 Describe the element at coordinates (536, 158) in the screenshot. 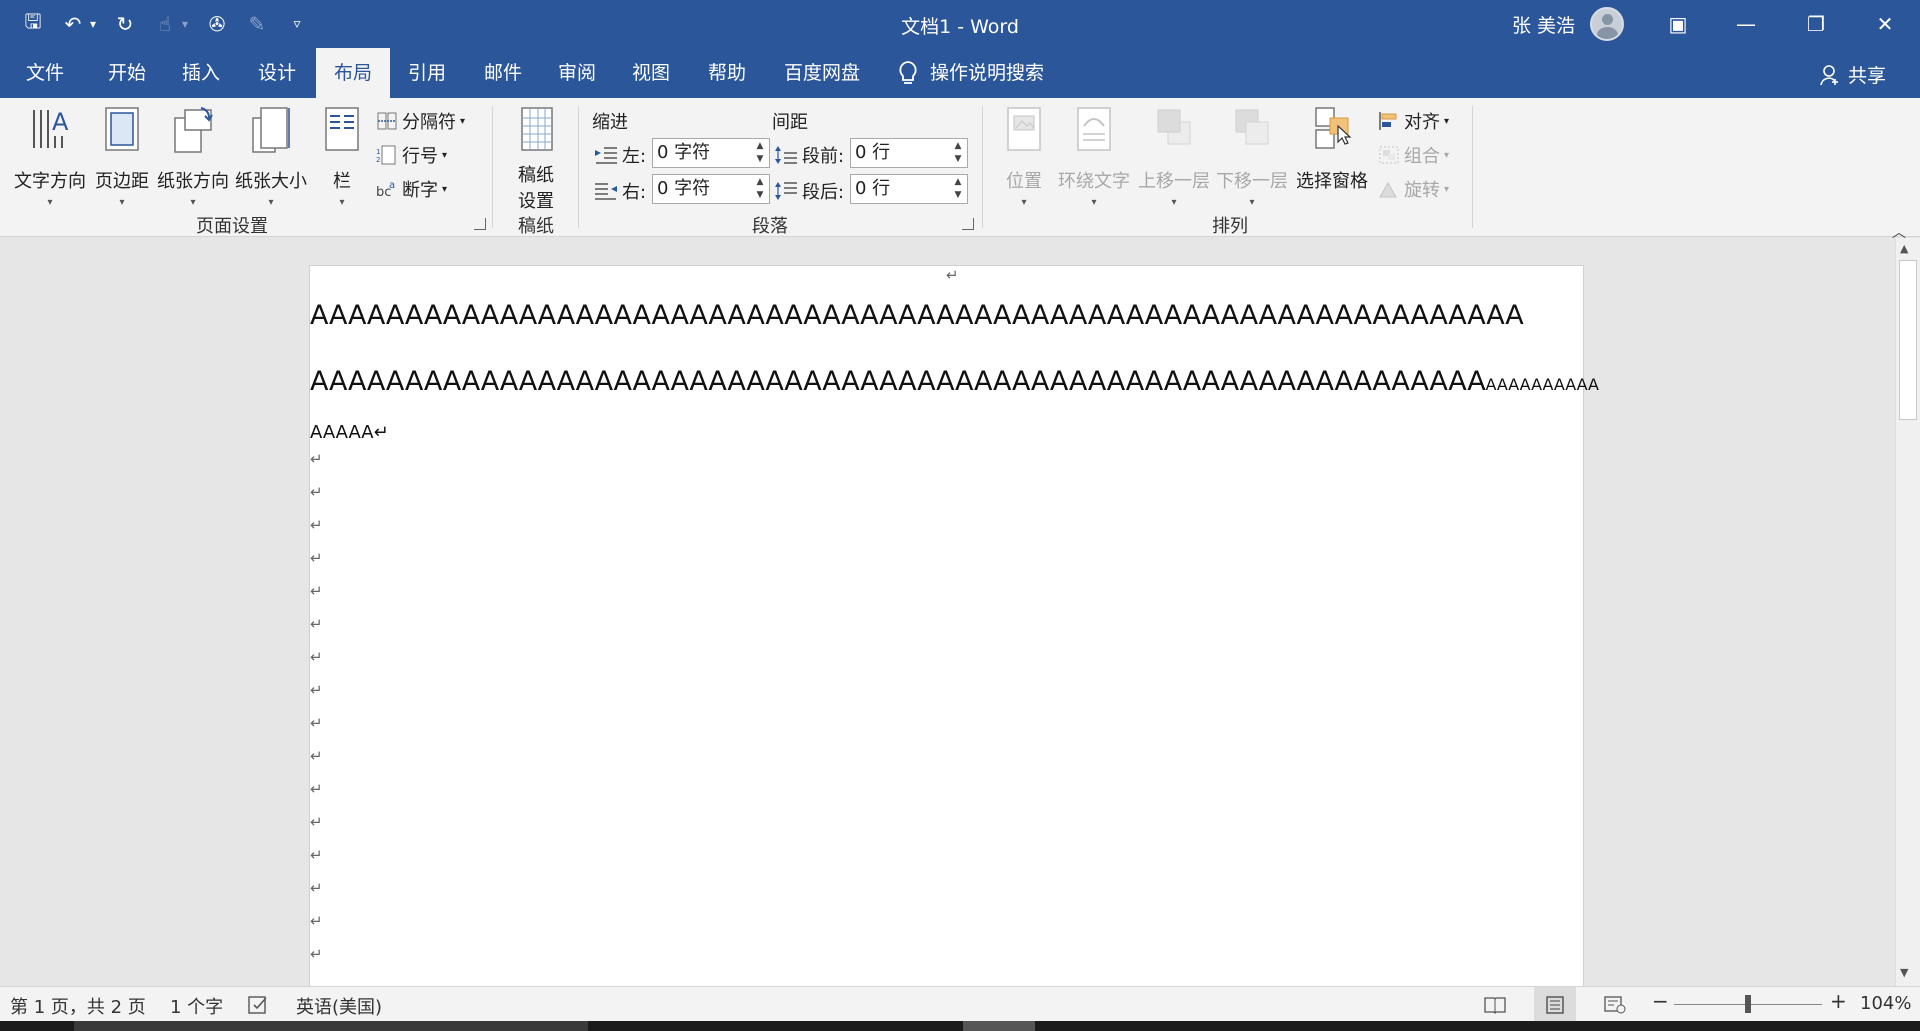

I see `draft-paper-setup-button: 稿纸 设置` at that location.